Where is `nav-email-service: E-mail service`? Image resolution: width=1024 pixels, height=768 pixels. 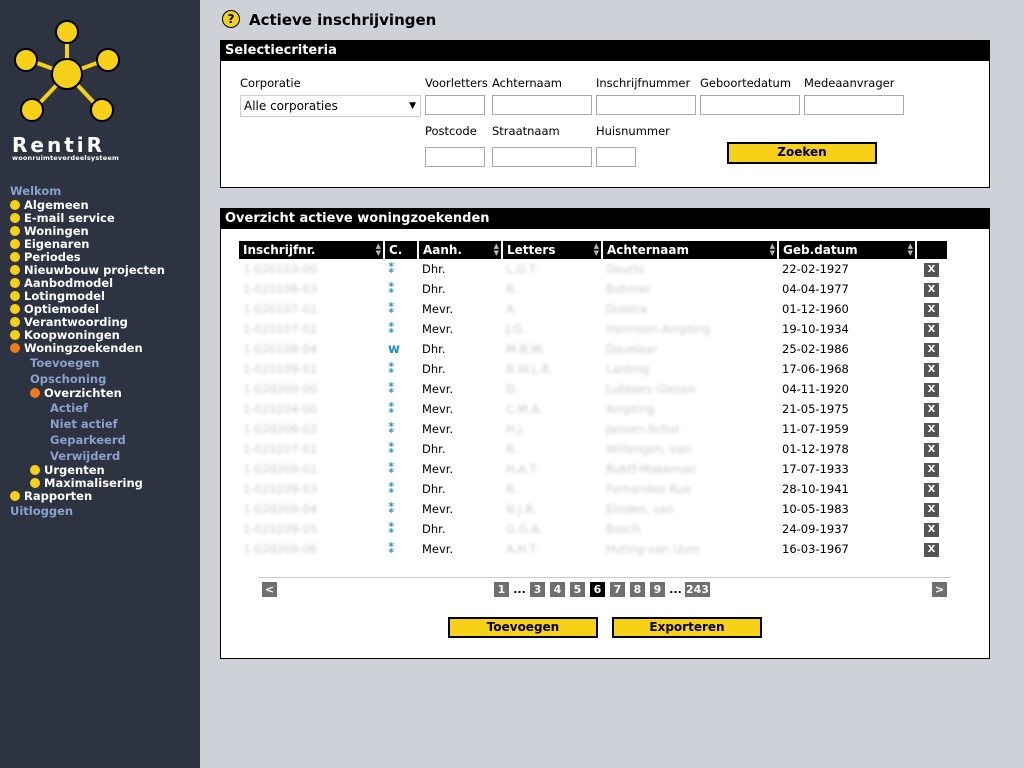 nav-email-service: E-mail service is located at coordinates (62, 218).